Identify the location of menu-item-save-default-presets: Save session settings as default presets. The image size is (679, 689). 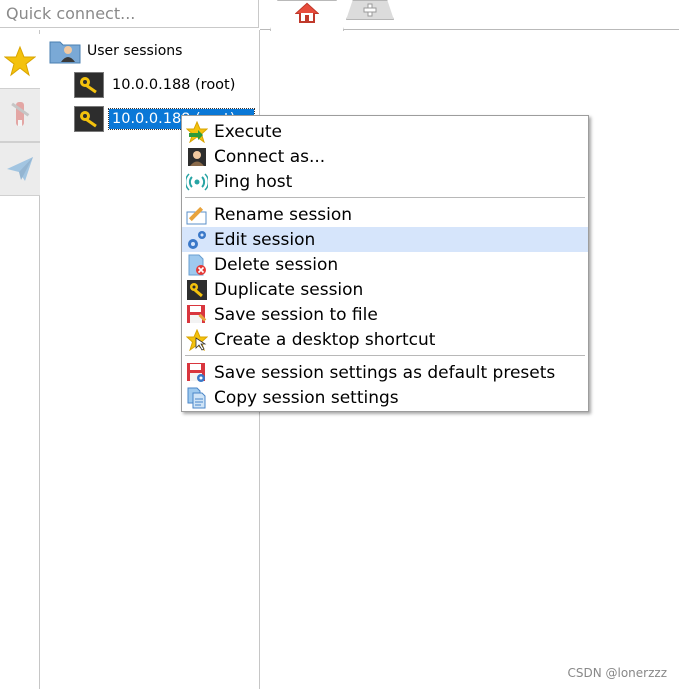
(385, 372).